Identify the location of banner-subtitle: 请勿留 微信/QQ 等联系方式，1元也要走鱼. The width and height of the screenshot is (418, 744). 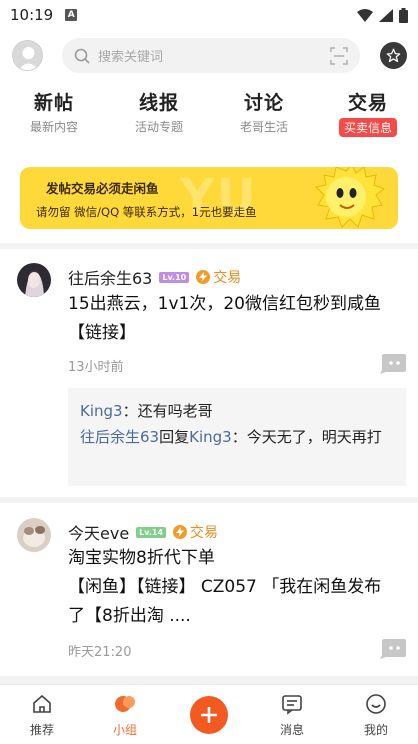
(146, 212).